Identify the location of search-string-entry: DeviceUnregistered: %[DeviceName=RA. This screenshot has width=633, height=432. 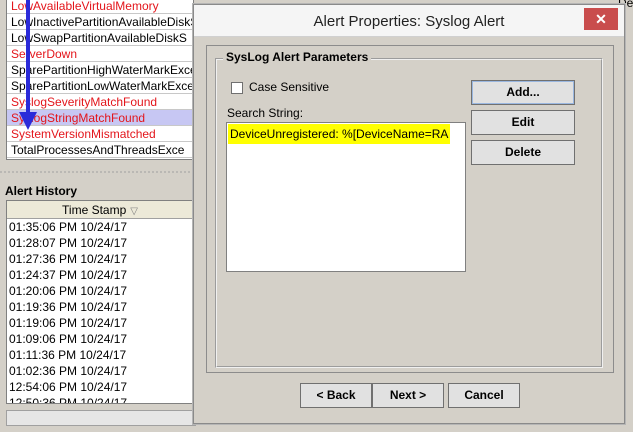
(339, 134).